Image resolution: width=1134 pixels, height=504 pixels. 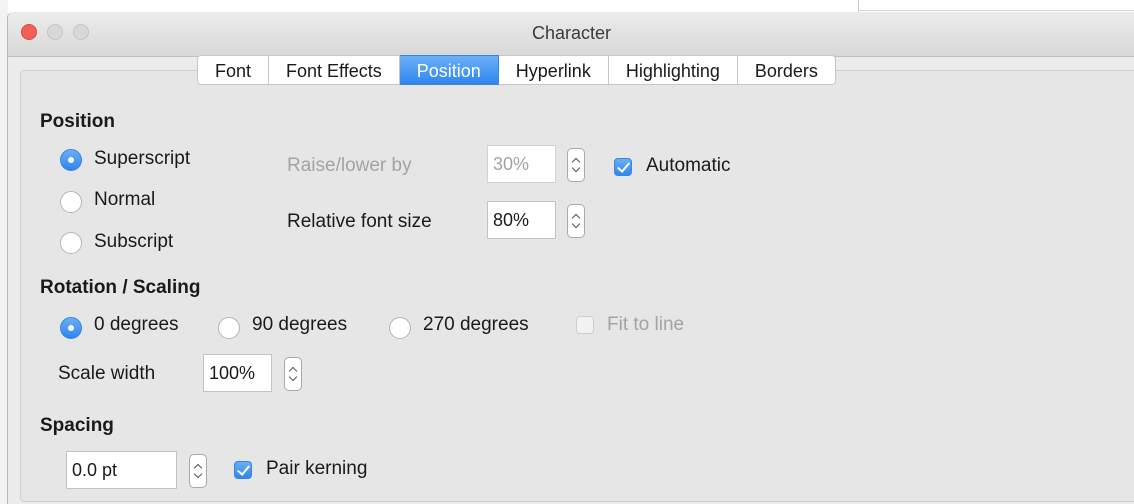 What do you see at coordinates (71, 243) in the screenshot?
I see `subscript-radio` at bounding box center [71, 243].